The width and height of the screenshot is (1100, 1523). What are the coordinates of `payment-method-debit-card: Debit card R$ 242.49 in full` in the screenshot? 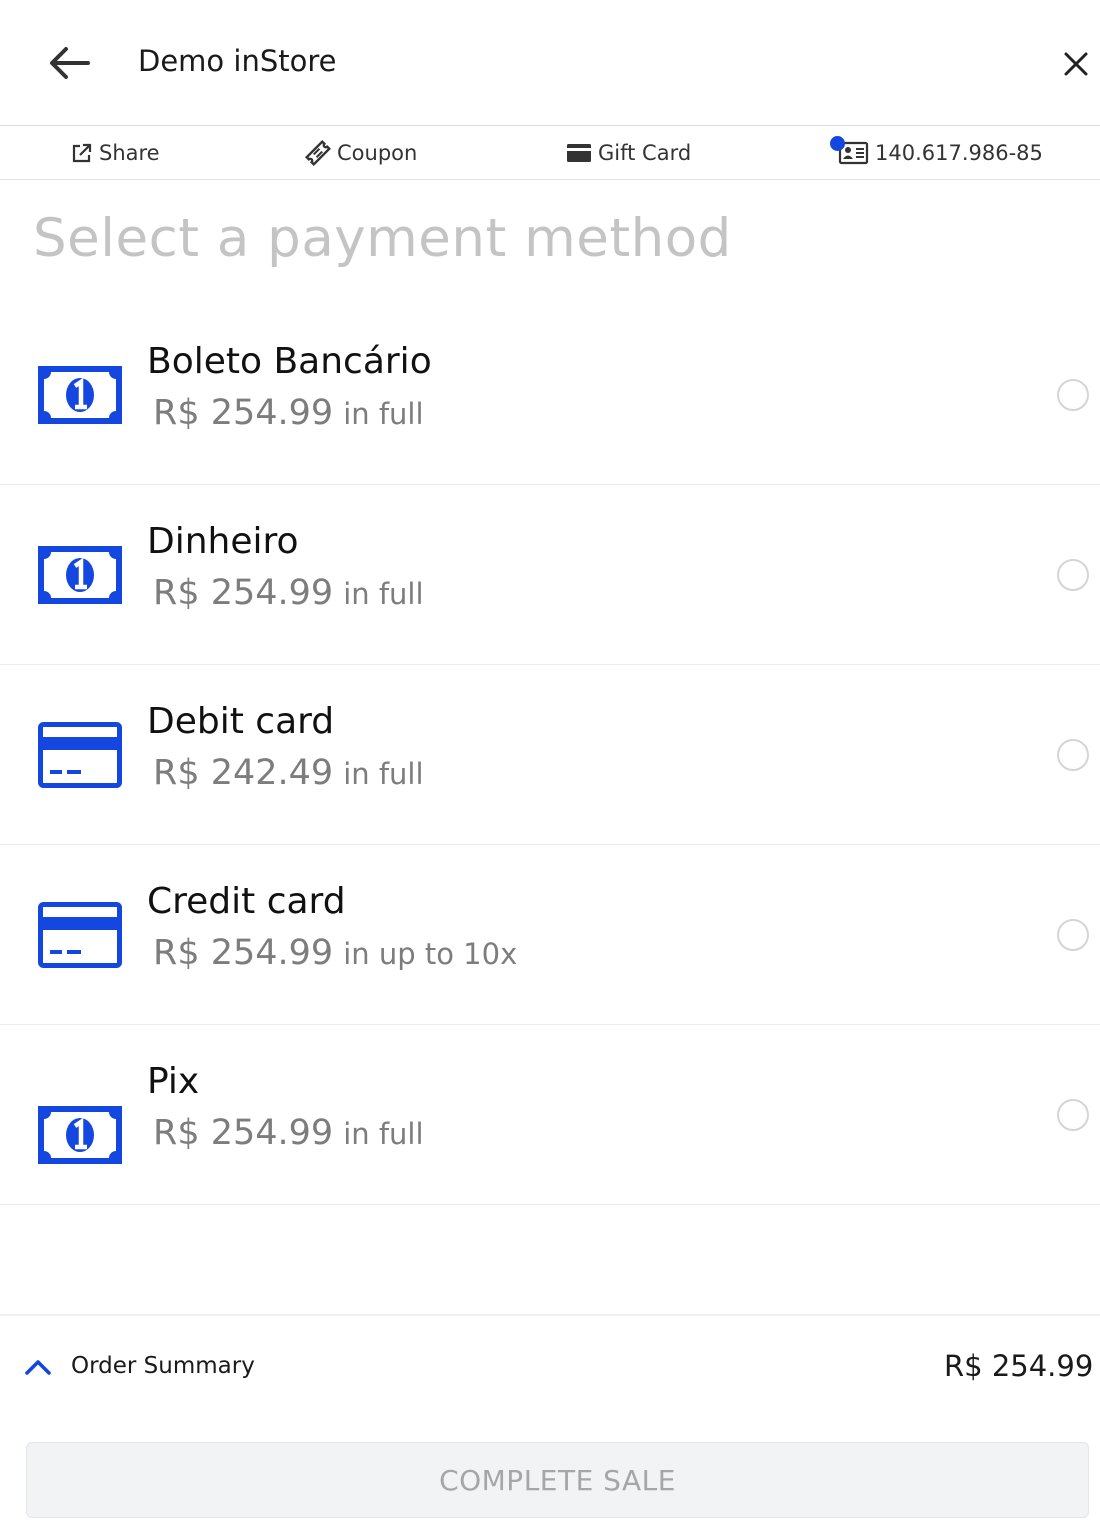 It's located at (550, 755).